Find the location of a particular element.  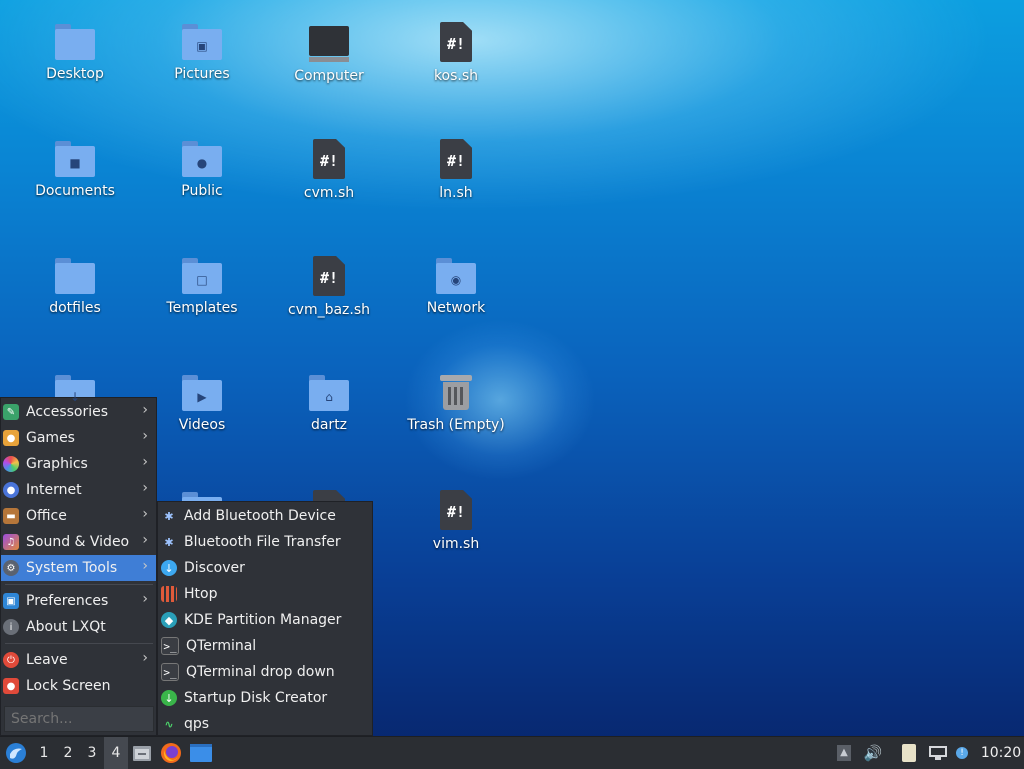

menu-item-preferences: ▣ Preferences › is located at coordinates (78, 601).